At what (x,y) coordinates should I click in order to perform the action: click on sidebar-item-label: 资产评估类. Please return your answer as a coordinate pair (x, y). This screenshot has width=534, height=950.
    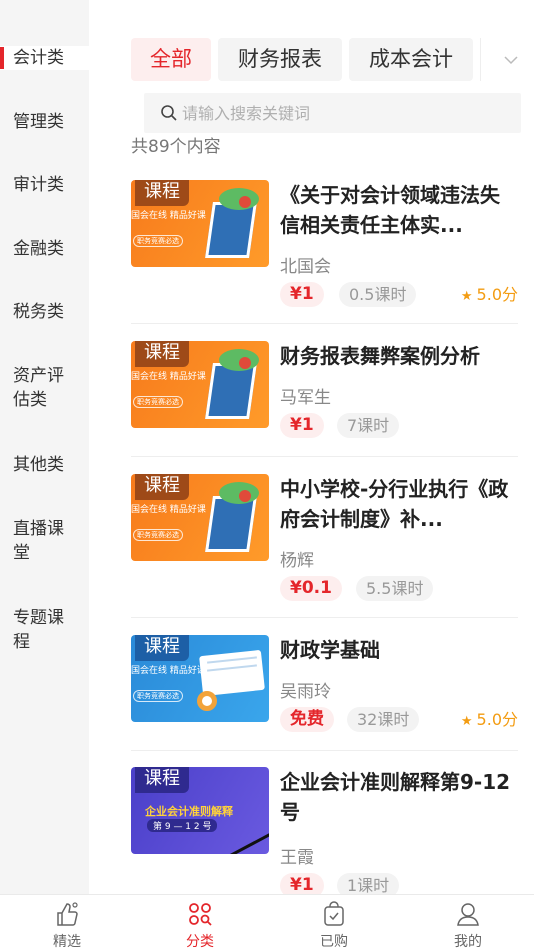
    Looking at the image, I should click on (38, 388).